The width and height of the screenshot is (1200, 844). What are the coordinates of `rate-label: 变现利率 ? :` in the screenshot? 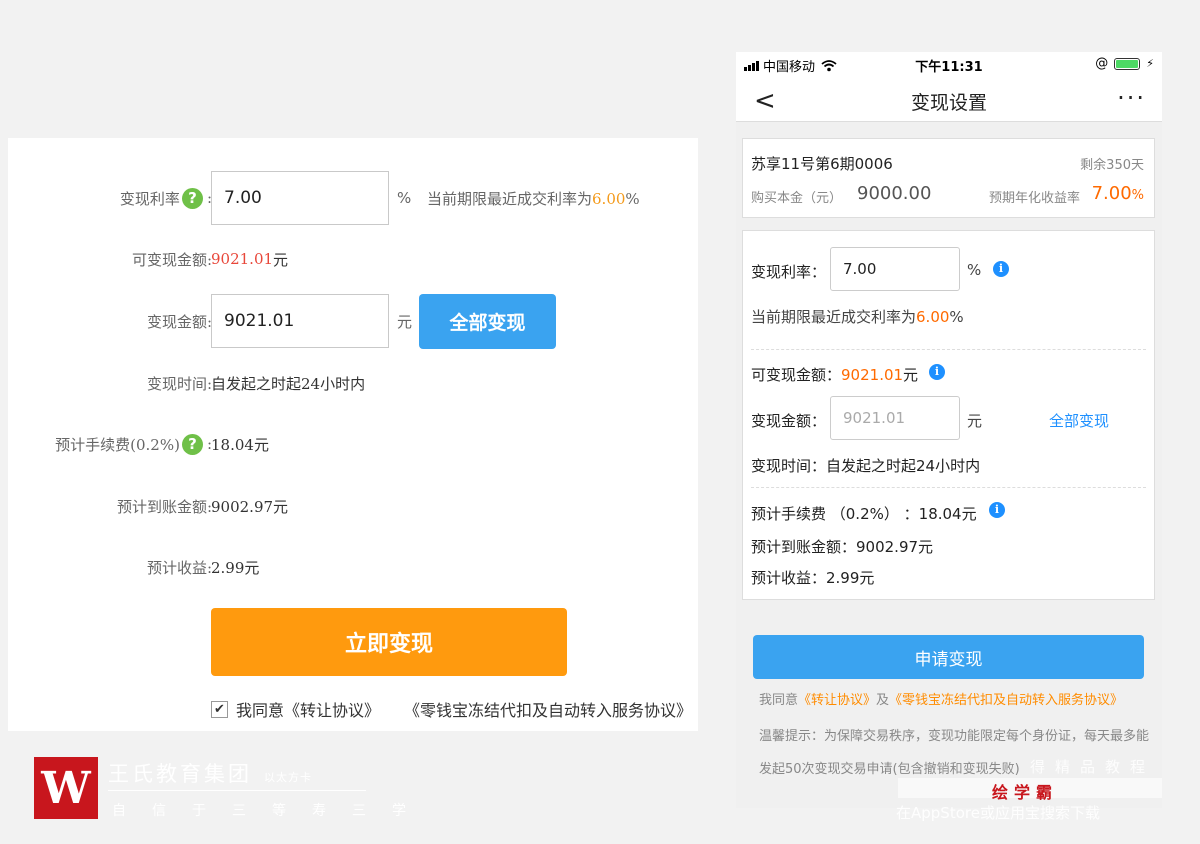 It's located at (165, 198).